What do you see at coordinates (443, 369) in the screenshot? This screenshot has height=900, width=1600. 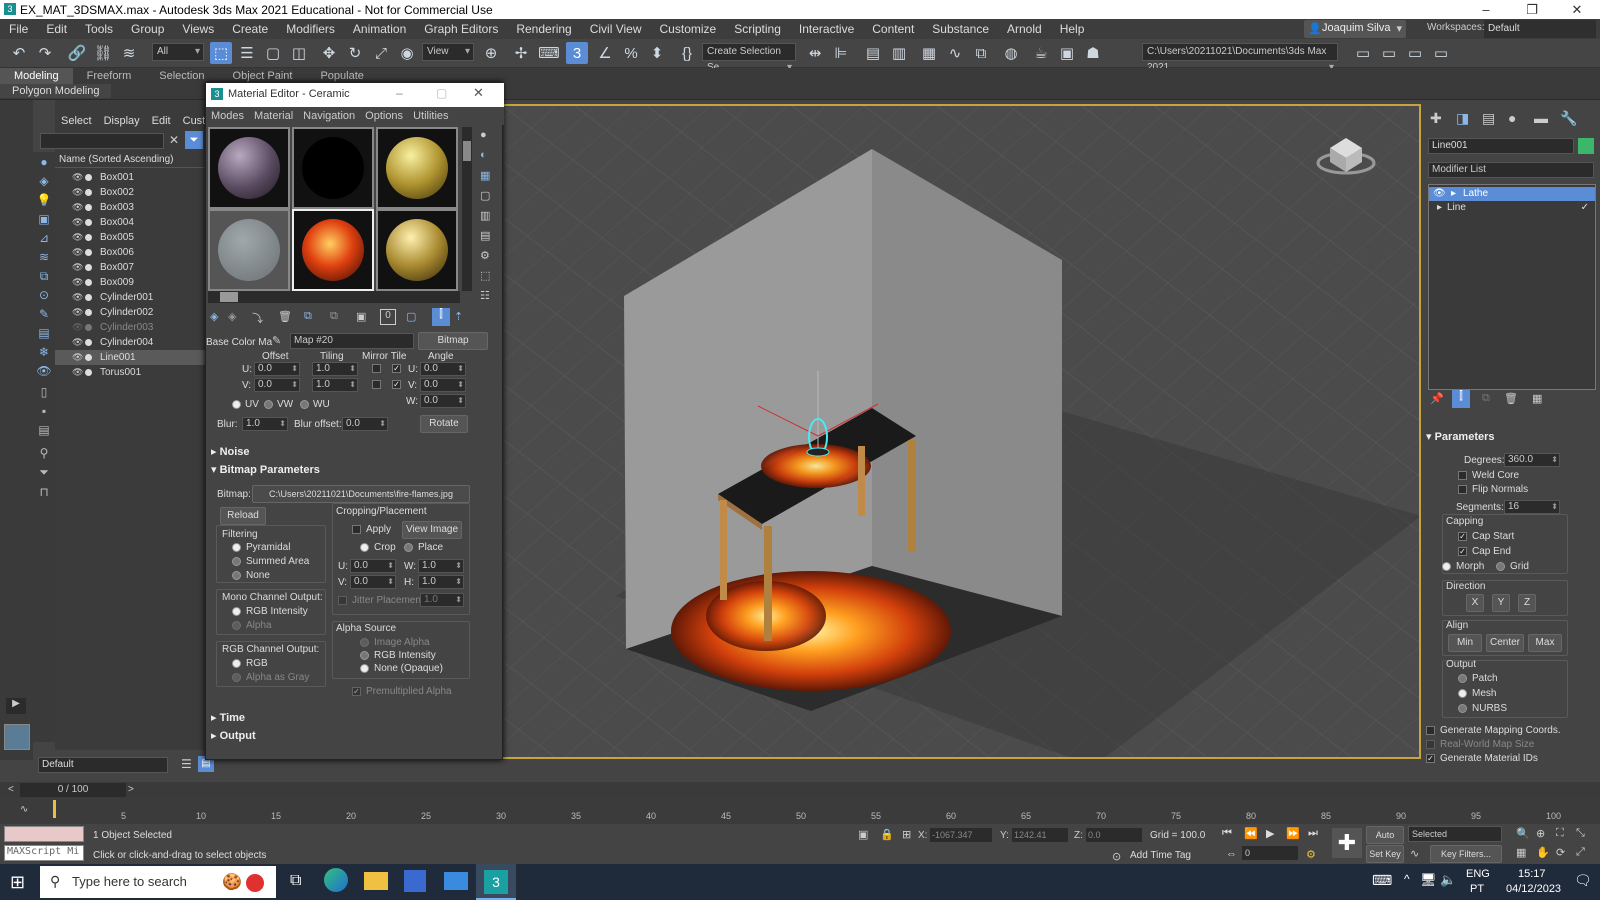 I see `u-angle-spinner: 0.0` at bounding box center [443, 369].